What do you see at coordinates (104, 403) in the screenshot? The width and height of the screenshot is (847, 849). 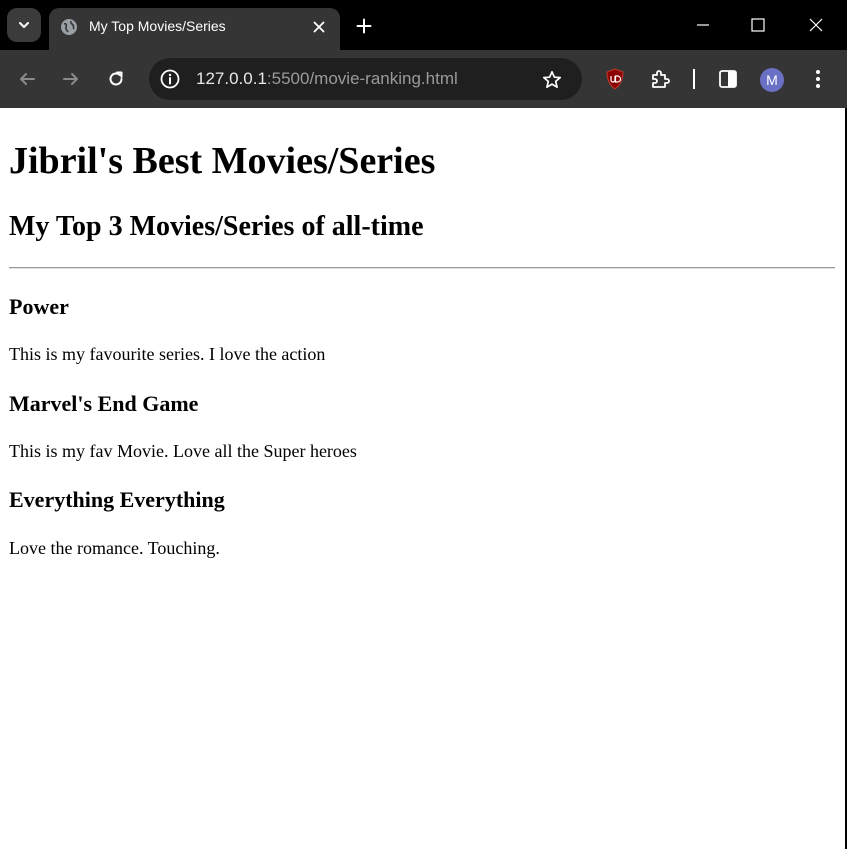 I see `entry-title-end-game: Marvel's End Game` at bounding box center [104, 403].